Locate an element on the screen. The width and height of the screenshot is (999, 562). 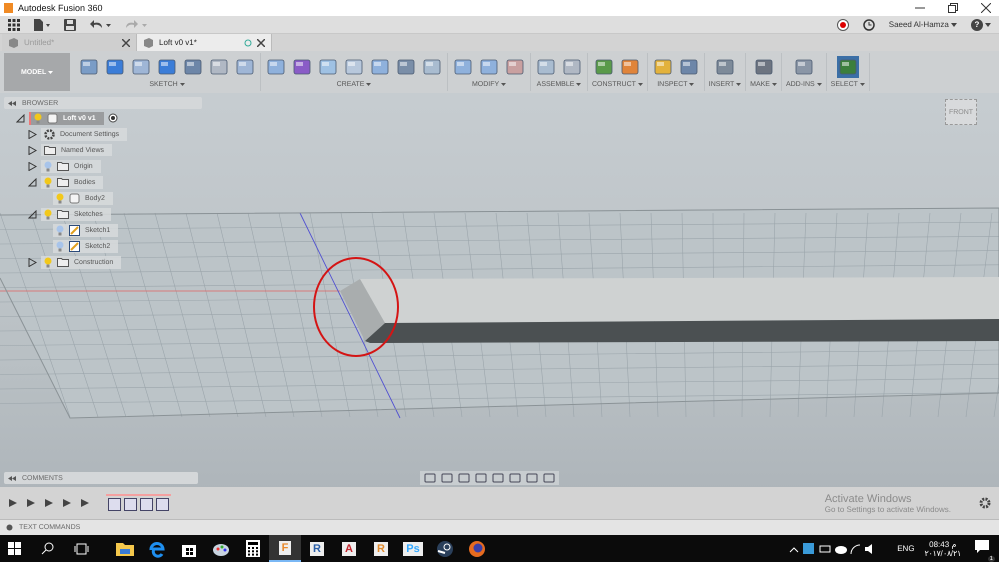
settings-icon is located at coordinates (985, 503).